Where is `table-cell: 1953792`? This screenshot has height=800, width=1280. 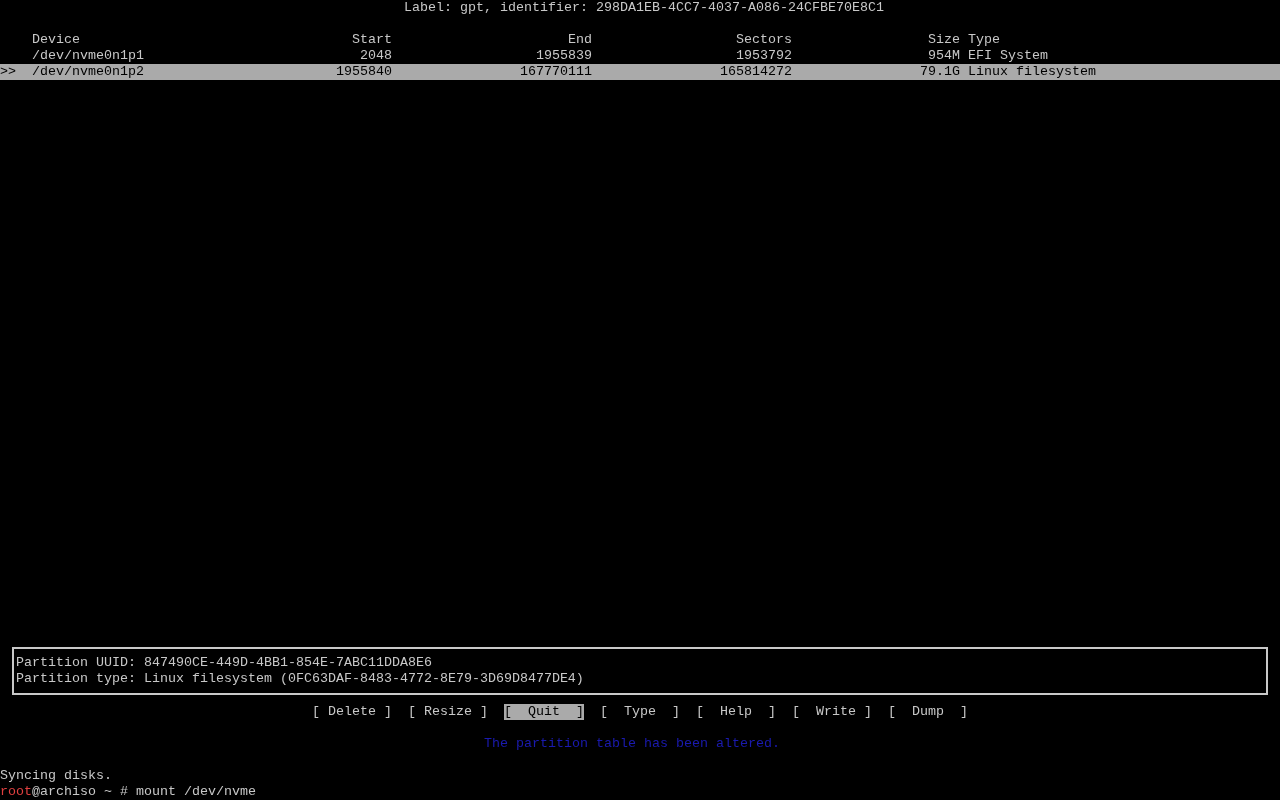 table-cell: 1953792 is located at coordinates (764, 55).